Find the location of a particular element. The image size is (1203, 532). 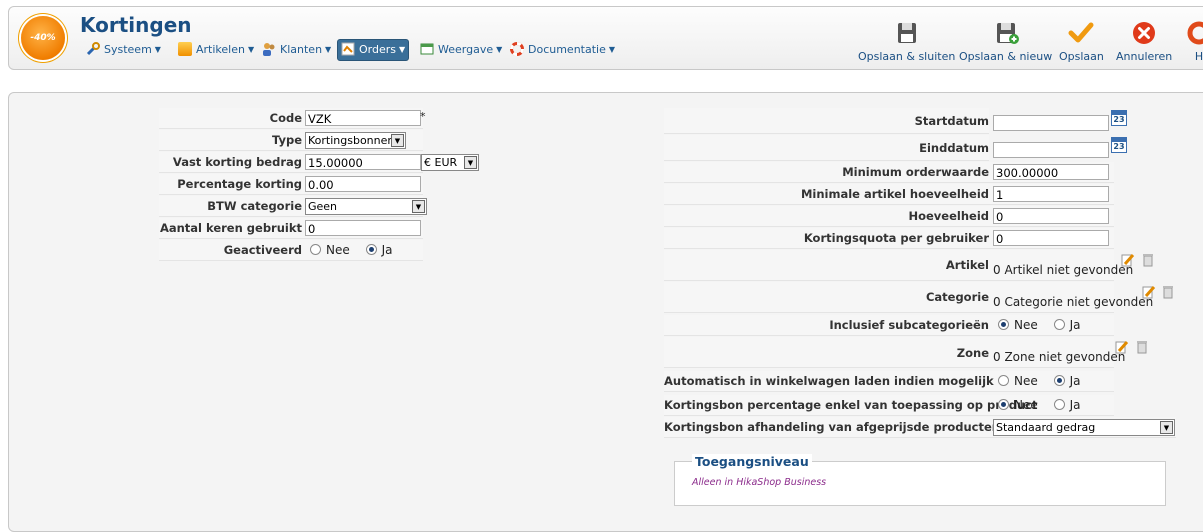

discounted-products-select: Standaard gedrag ▼ is located at coordinates (1084, 427).